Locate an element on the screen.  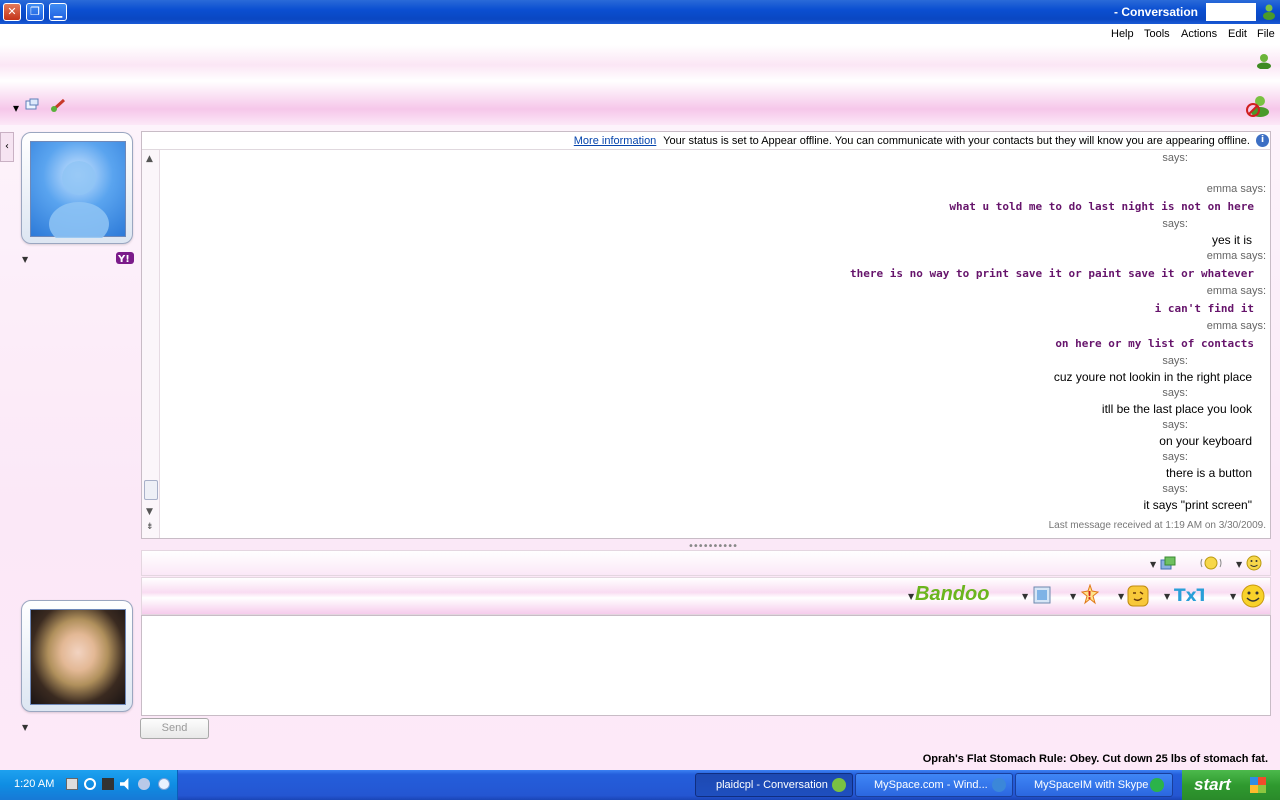
messenger-app-icon is located at coordinates (1269, 12).